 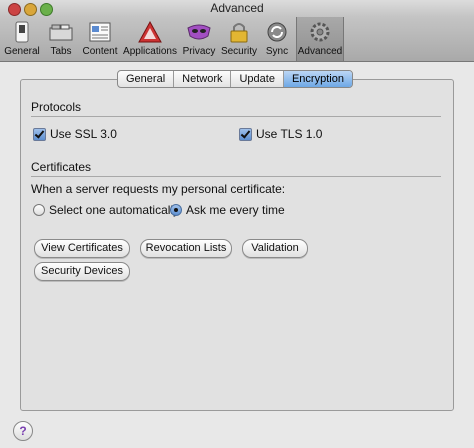 I want to click on protocols-heading: Protocols, so click(x=56, y=107).